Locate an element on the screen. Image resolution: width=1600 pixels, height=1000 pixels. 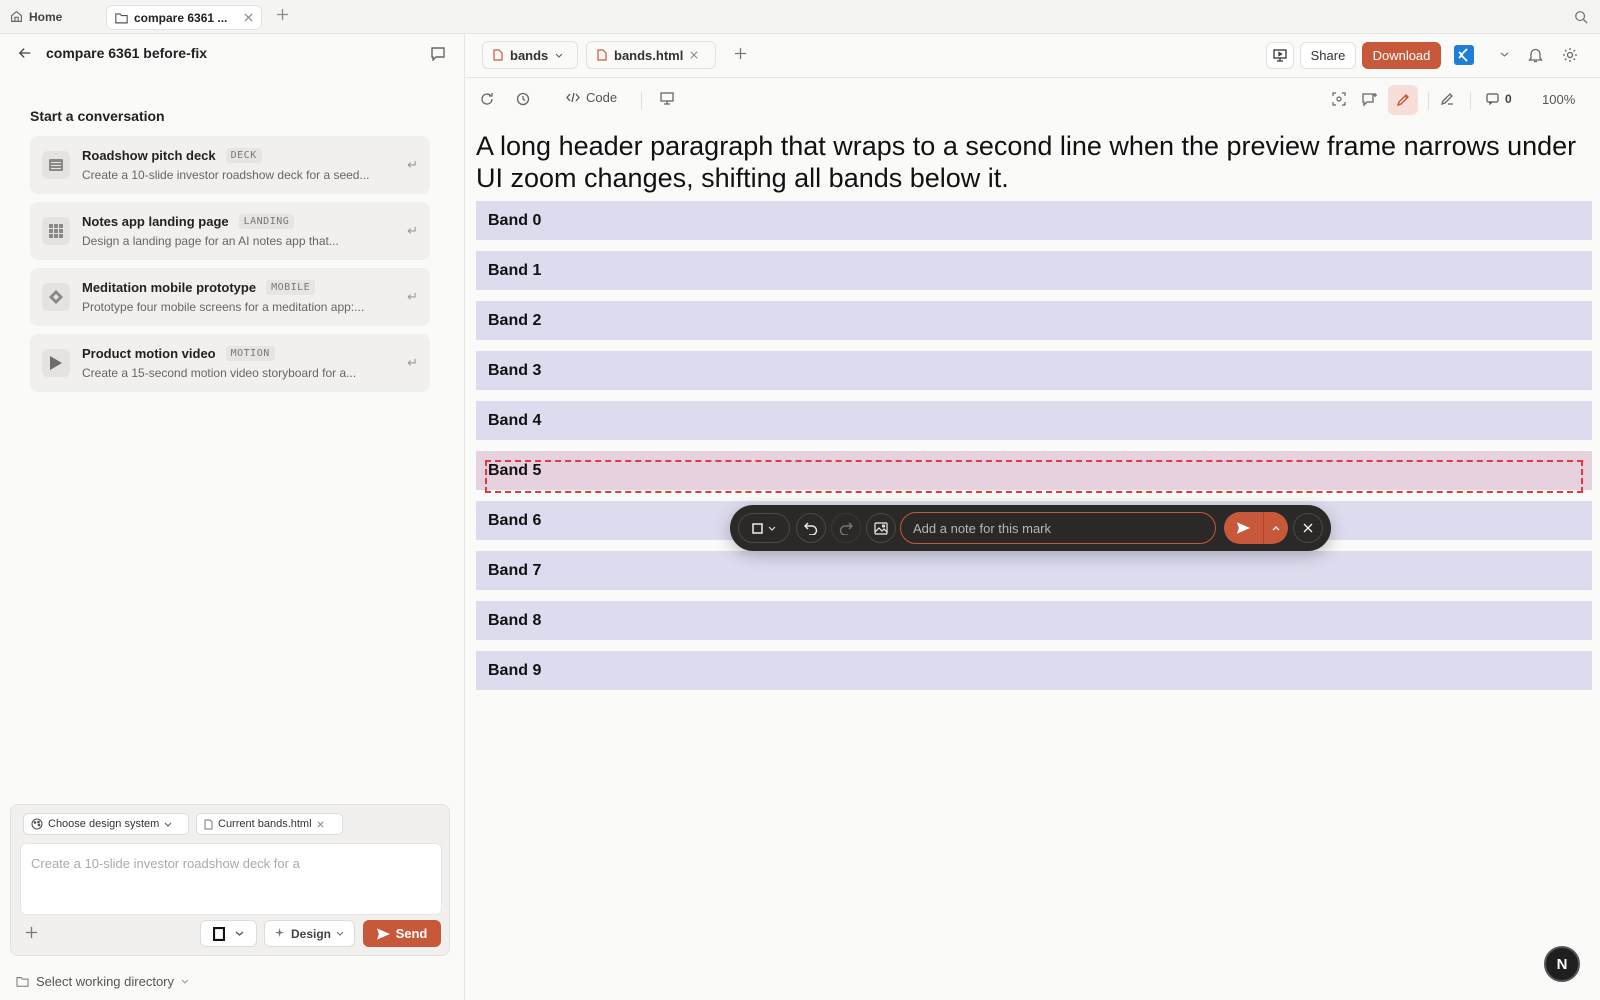
file-tab-bands-html: bands.html is located at coordinates (651, 55).